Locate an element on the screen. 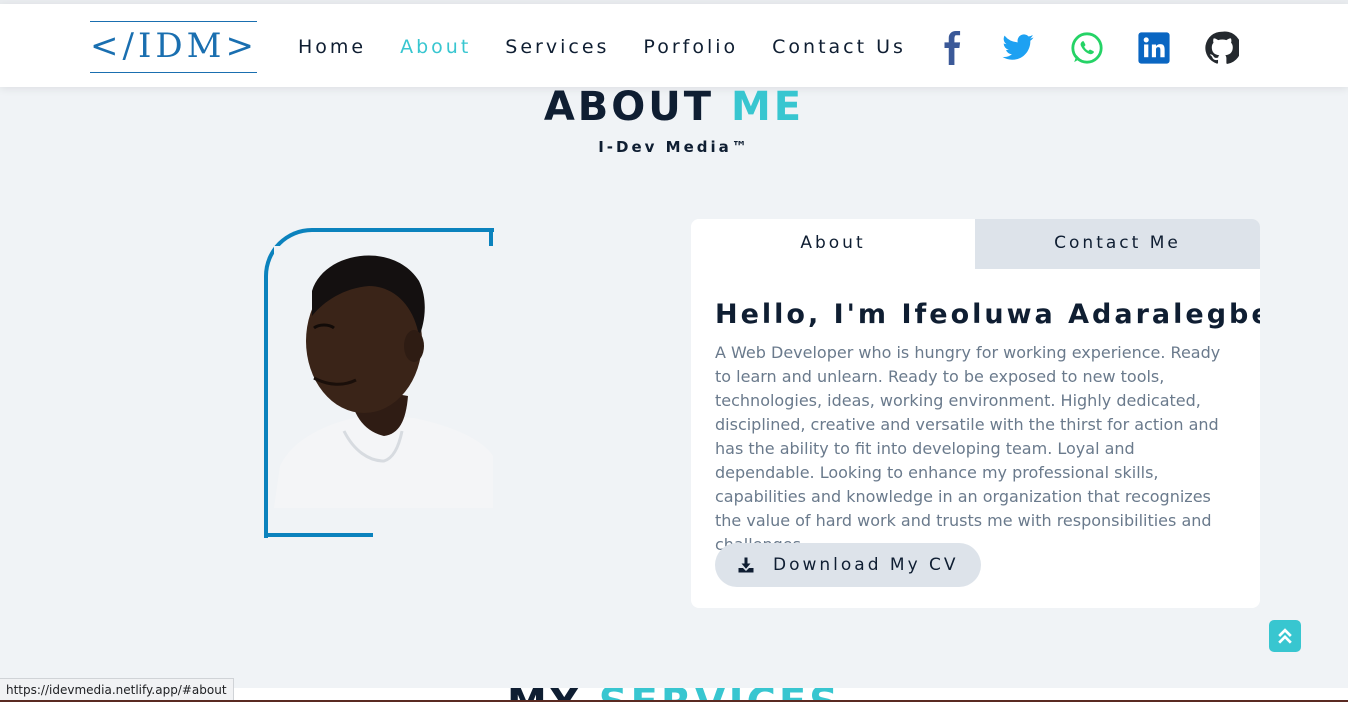  nav-home: Home is located at coordinates (332, 47).